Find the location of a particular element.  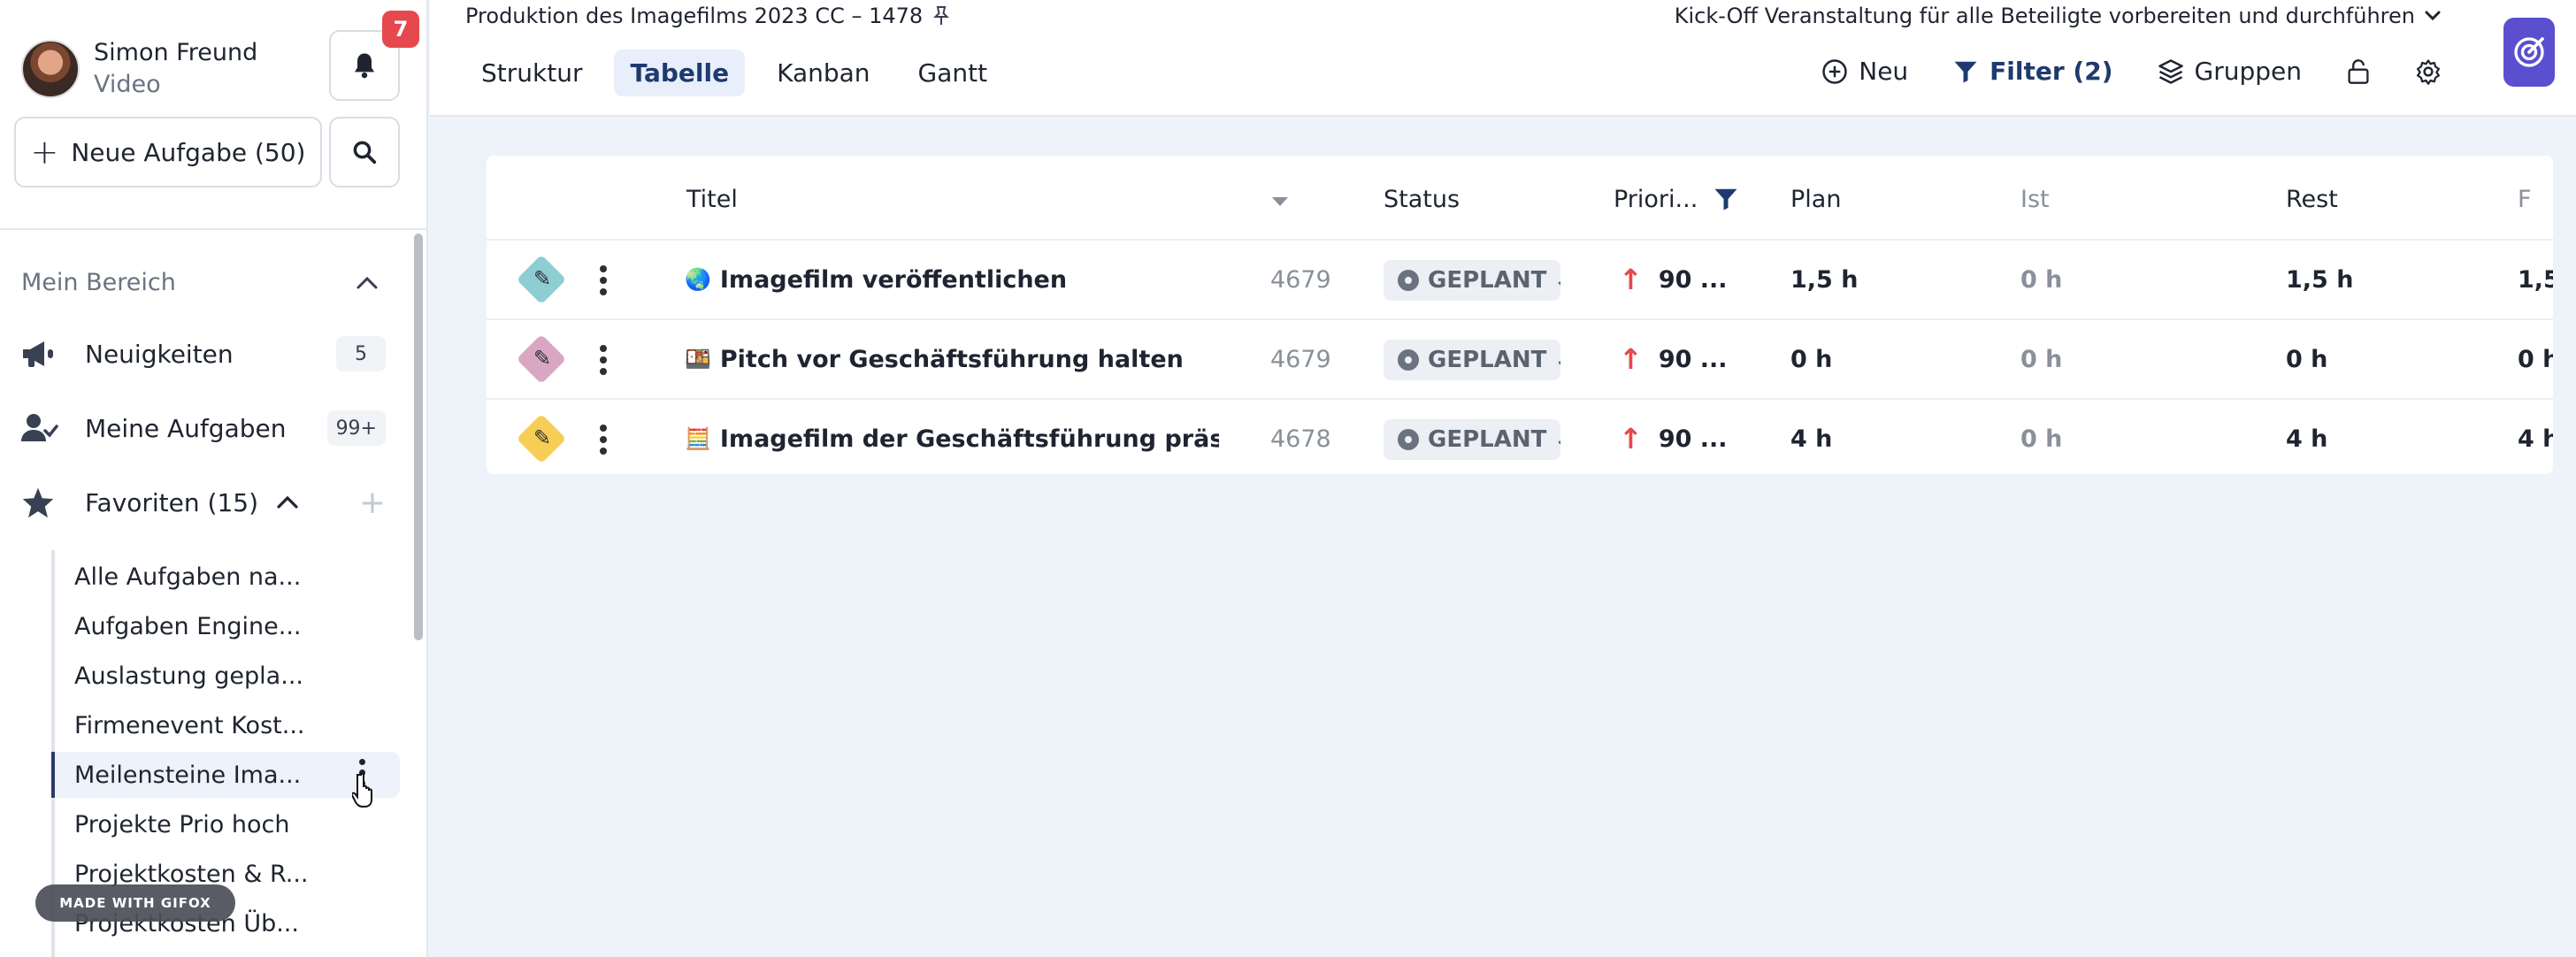

status-label: GEPLANT is located at coordinates (1487, 360).